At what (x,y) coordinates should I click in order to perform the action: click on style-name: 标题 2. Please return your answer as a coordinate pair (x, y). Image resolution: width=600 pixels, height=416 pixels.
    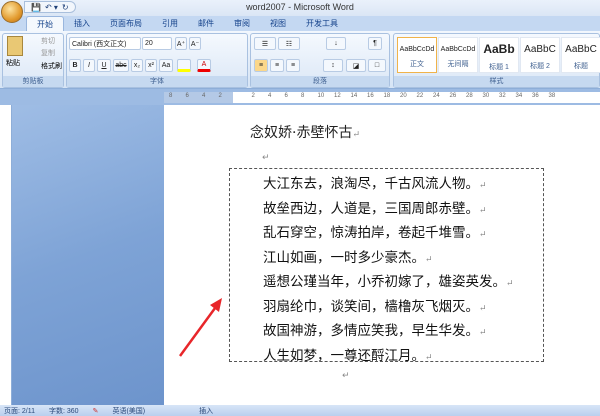
    Looking at the image, I should click on (540, 66).